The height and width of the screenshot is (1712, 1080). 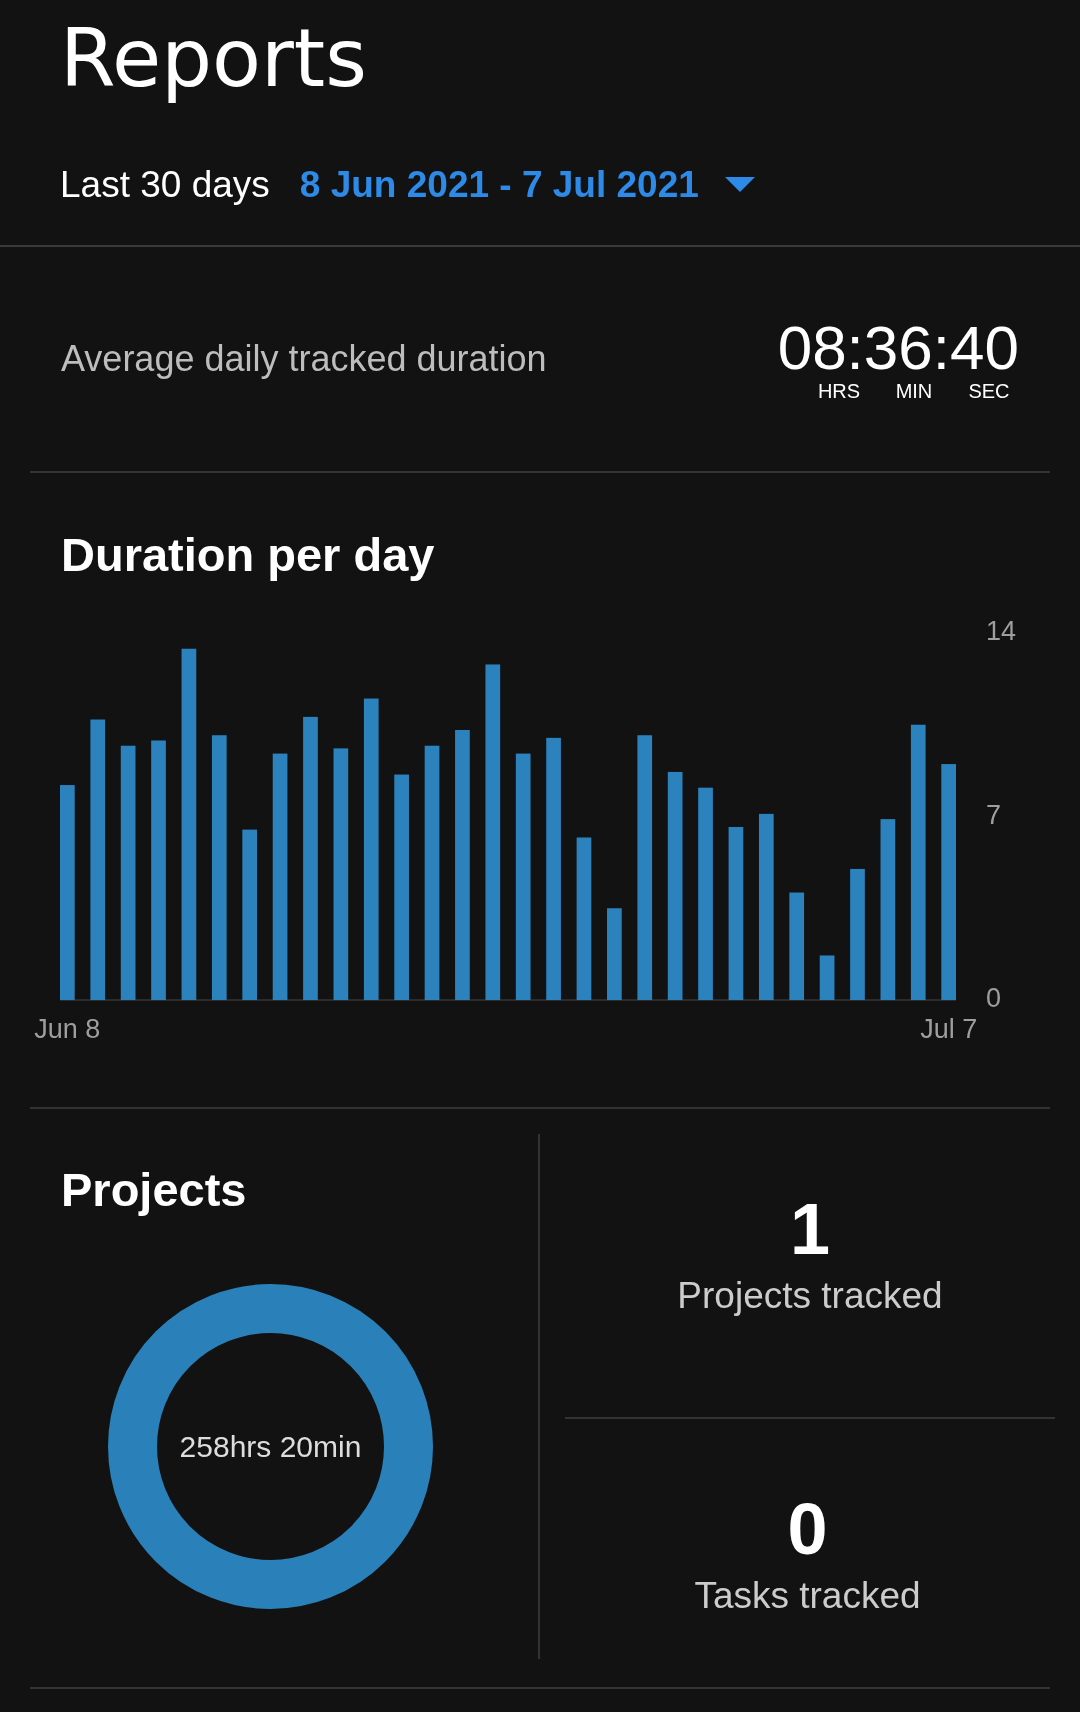 I want to click on y-axis-label: 7, so click(x=994, y=814).